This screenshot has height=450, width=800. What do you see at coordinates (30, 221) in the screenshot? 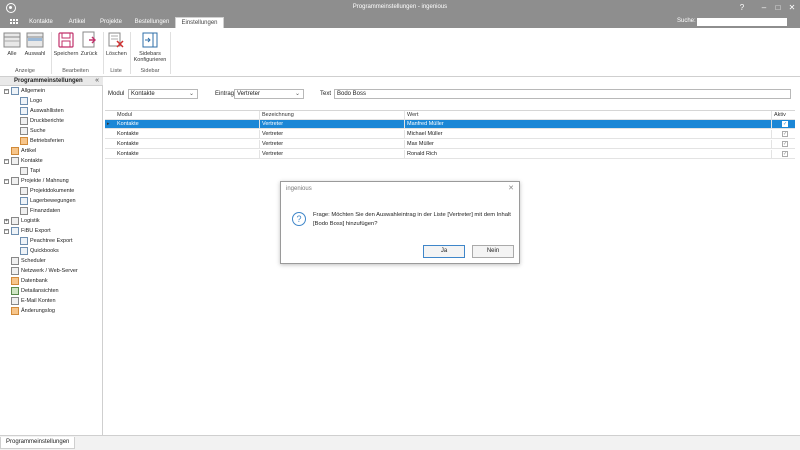
I see `sidebar-item-label: Logistik` at bounding box center [30, 221].